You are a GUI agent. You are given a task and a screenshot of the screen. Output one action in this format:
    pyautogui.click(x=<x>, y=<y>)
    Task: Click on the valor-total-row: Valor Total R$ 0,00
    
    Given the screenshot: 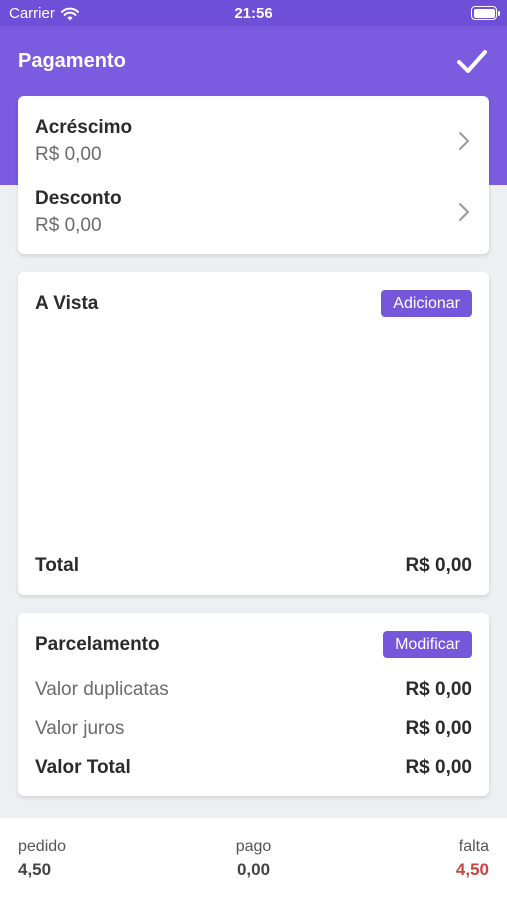 What is the action you would take?
    pyautogui.click(x=253, y=768)
    